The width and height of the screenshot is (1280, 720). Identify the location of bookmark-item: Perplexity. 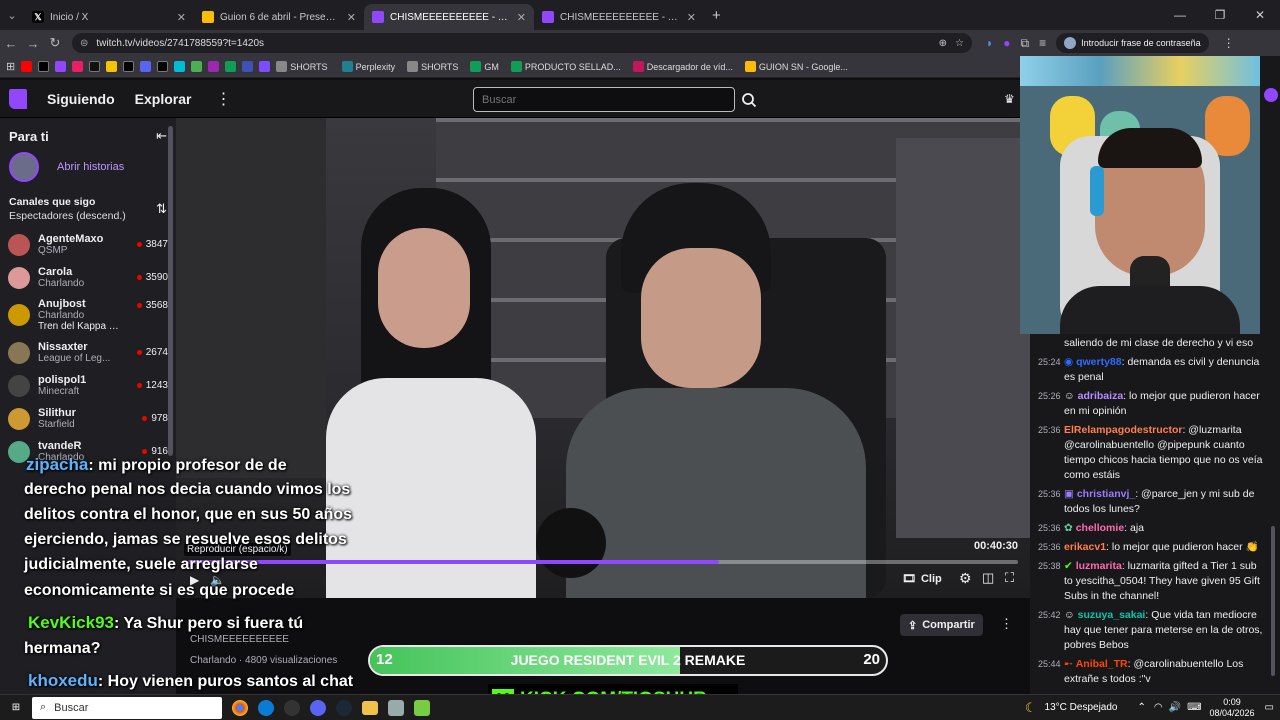
(368, 66).